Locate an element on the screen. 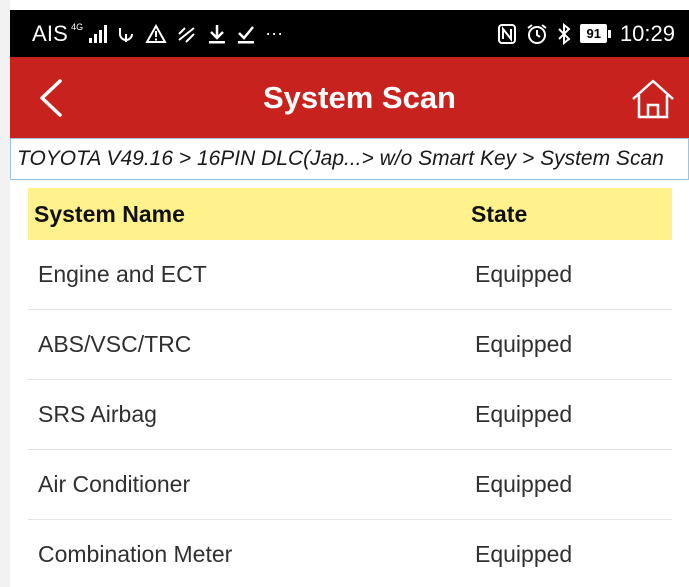 The height and width of the screenshot is (587, 689). alarm-icon is located at coordinates (537, 33).